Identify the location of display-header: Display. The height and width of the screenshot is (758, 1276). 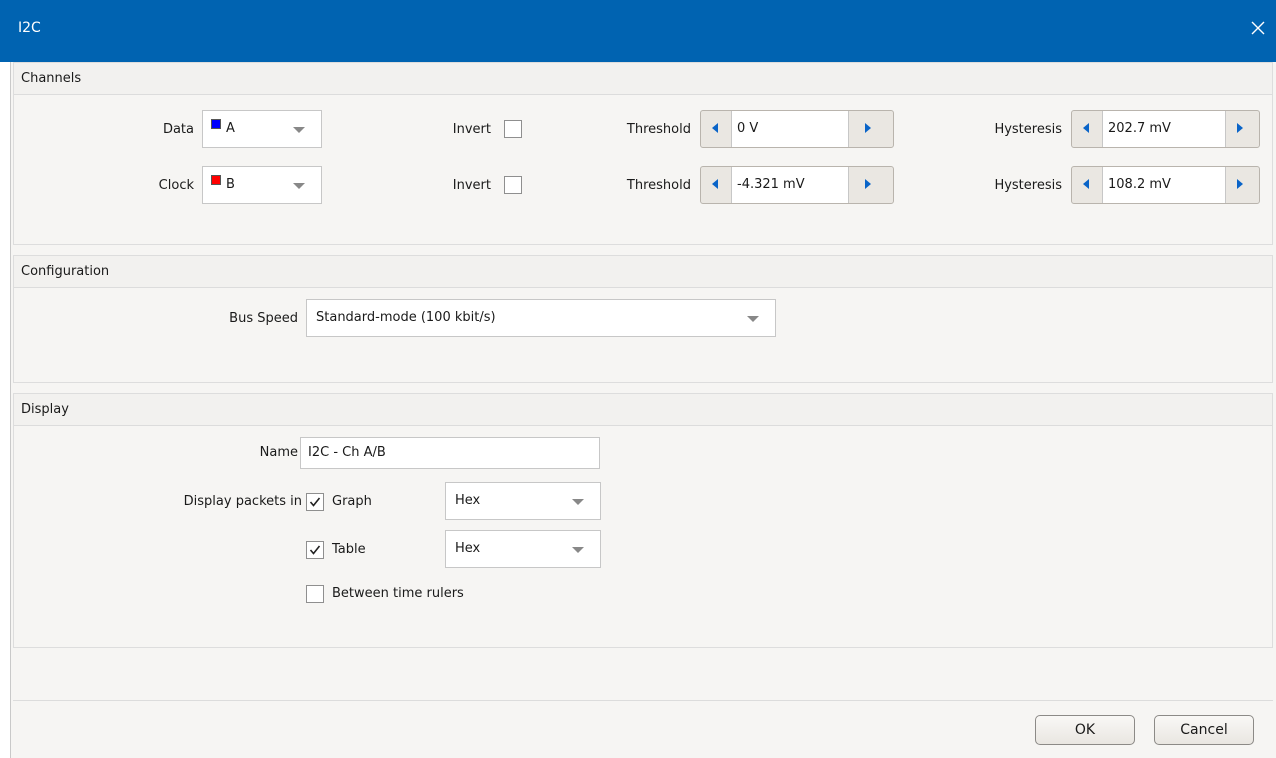
(643, 410).